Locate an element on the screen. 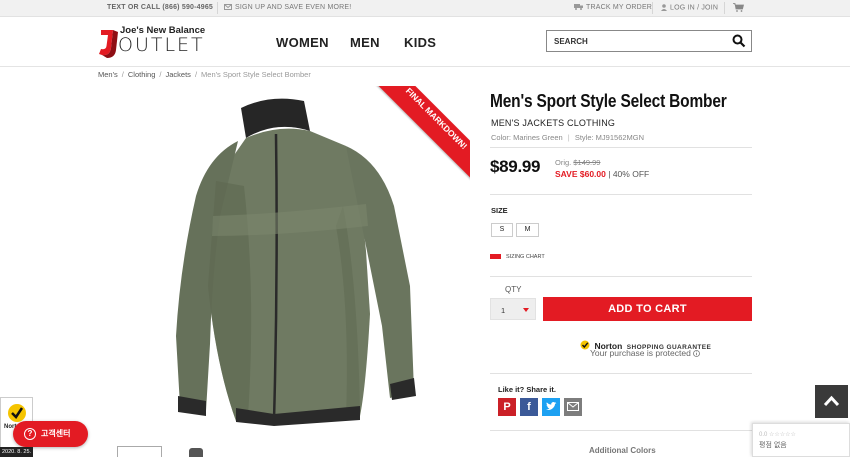 The height and width of the screenshot is (457, 850). savings: SAVE $60.00 | 40% OFF is located at coordinates (602, 174).